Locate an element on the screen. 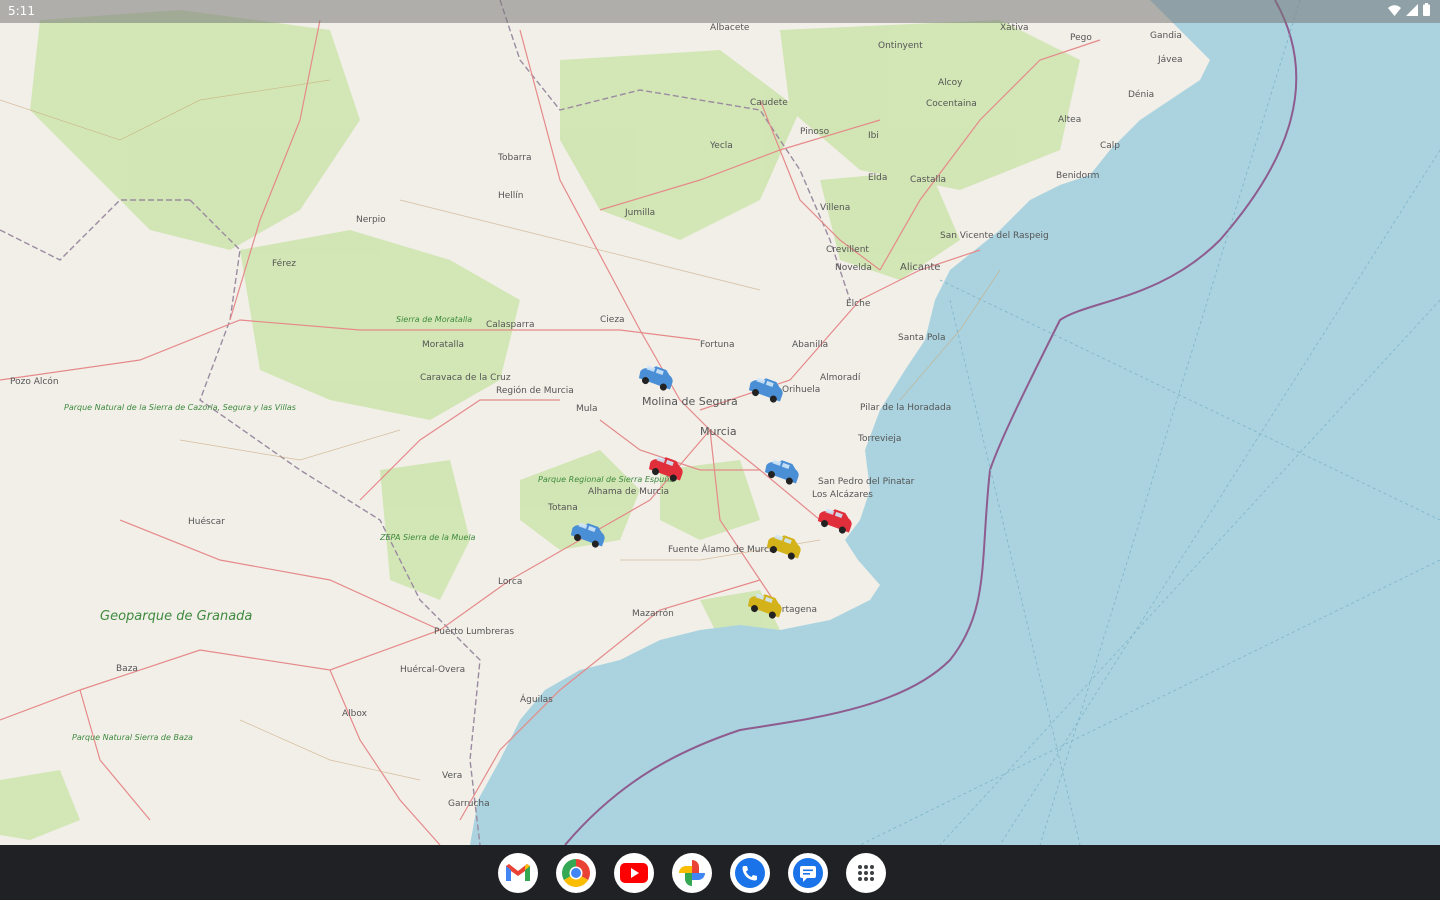 This screenshot has width=1440, height=900. place-label: Orihuela is located at coordinates (801, 390).